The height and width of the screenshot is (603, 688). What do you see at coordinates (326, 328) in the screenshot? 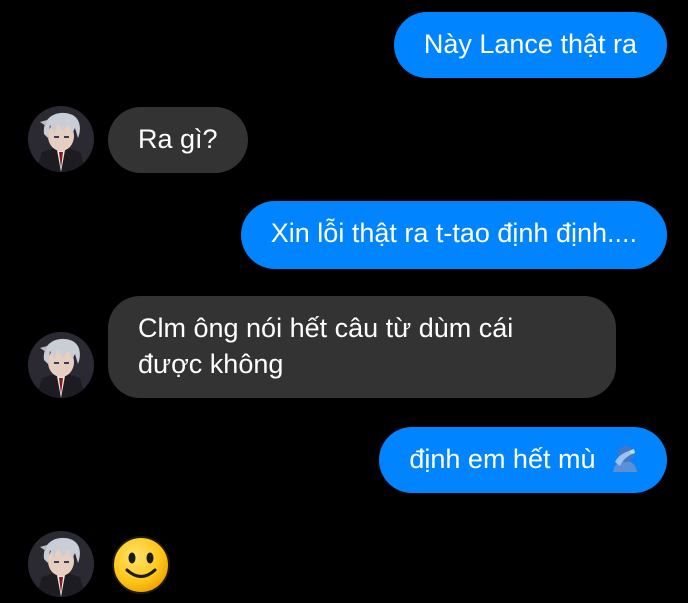
I see `message-text-line-1: Clm ông nói hết câu từ dùm cái` at bounding box center [326, 328].